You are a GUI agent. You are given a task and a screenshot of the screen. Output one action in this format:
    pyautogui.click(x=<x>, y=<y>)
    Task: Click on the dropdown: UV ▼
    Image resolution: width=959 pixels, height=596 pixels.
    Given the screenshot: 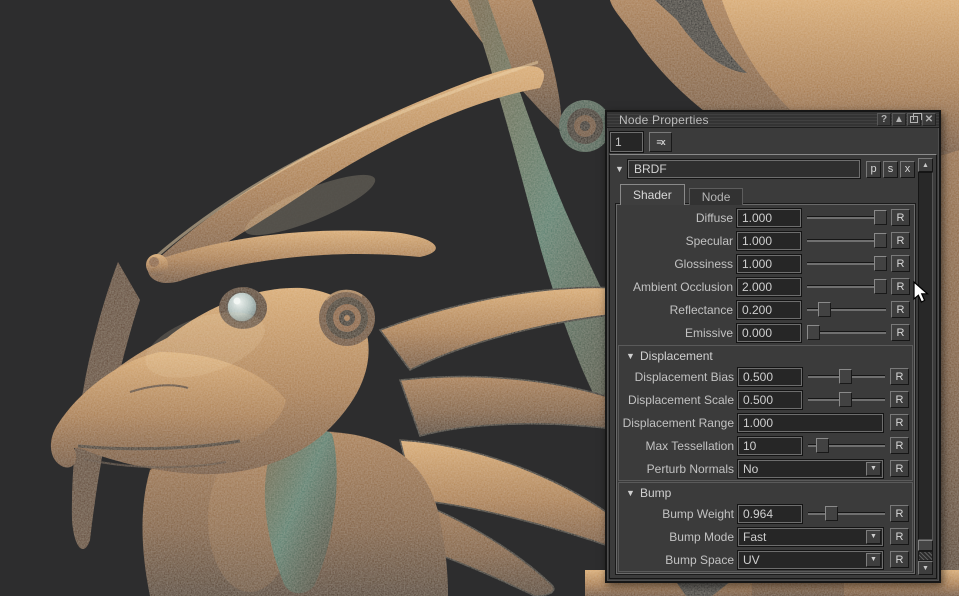 What is the action you would take?
    pyautogui.click(x=810, y=559)
    